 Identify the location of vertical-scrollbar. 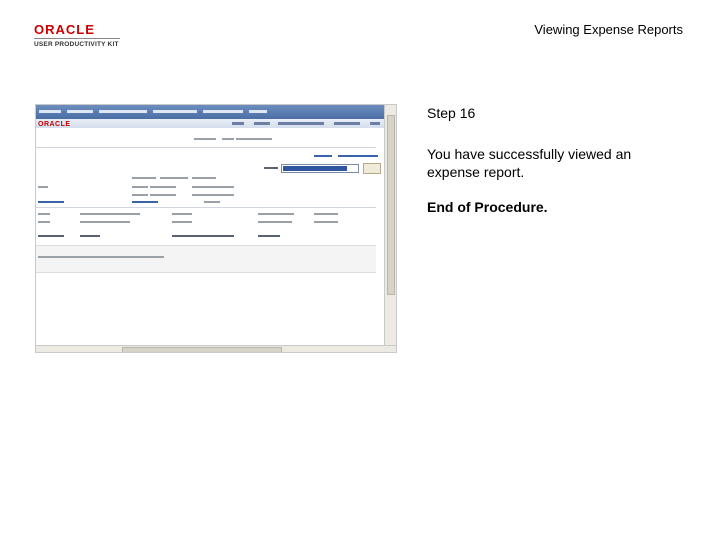
(390, 225).